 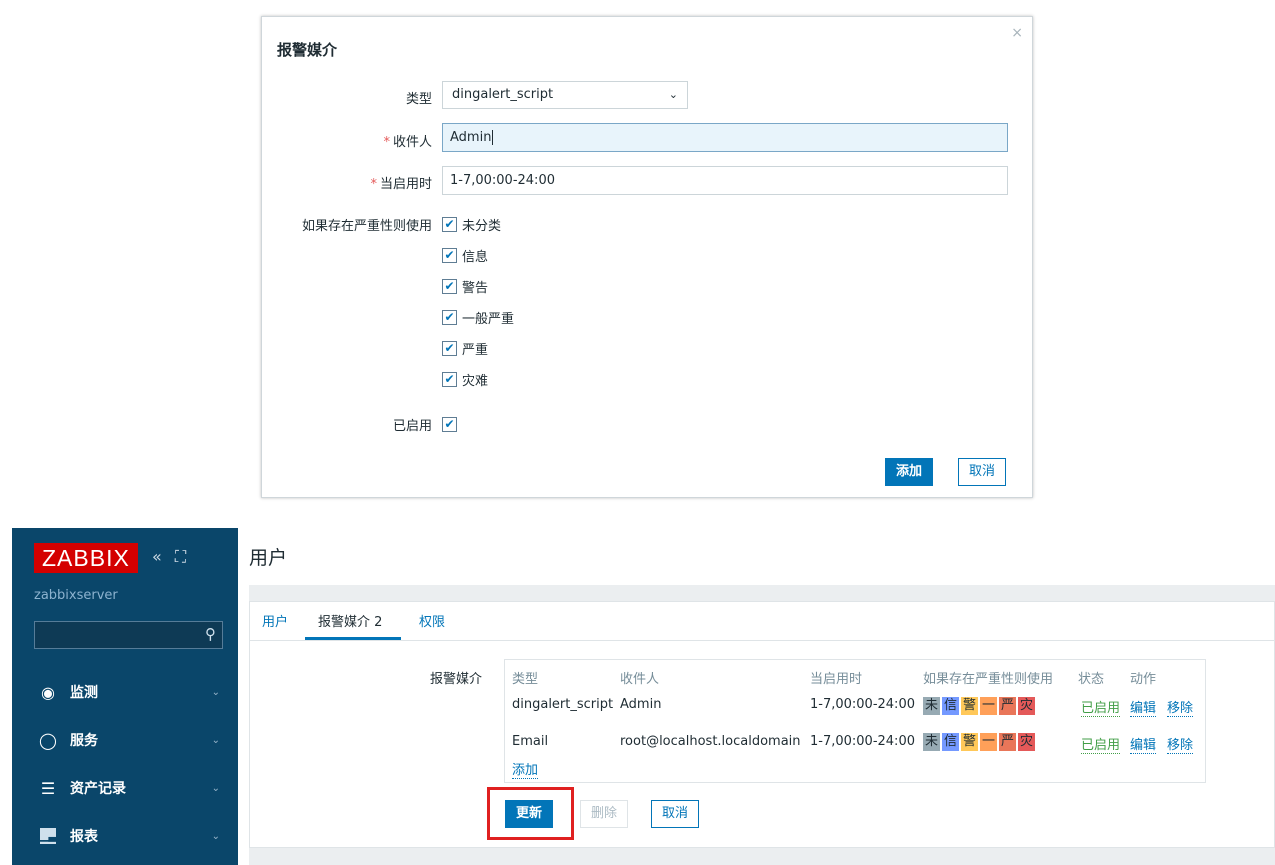 I want to click on column-header: 当启用时, so click(x=836, y=679).